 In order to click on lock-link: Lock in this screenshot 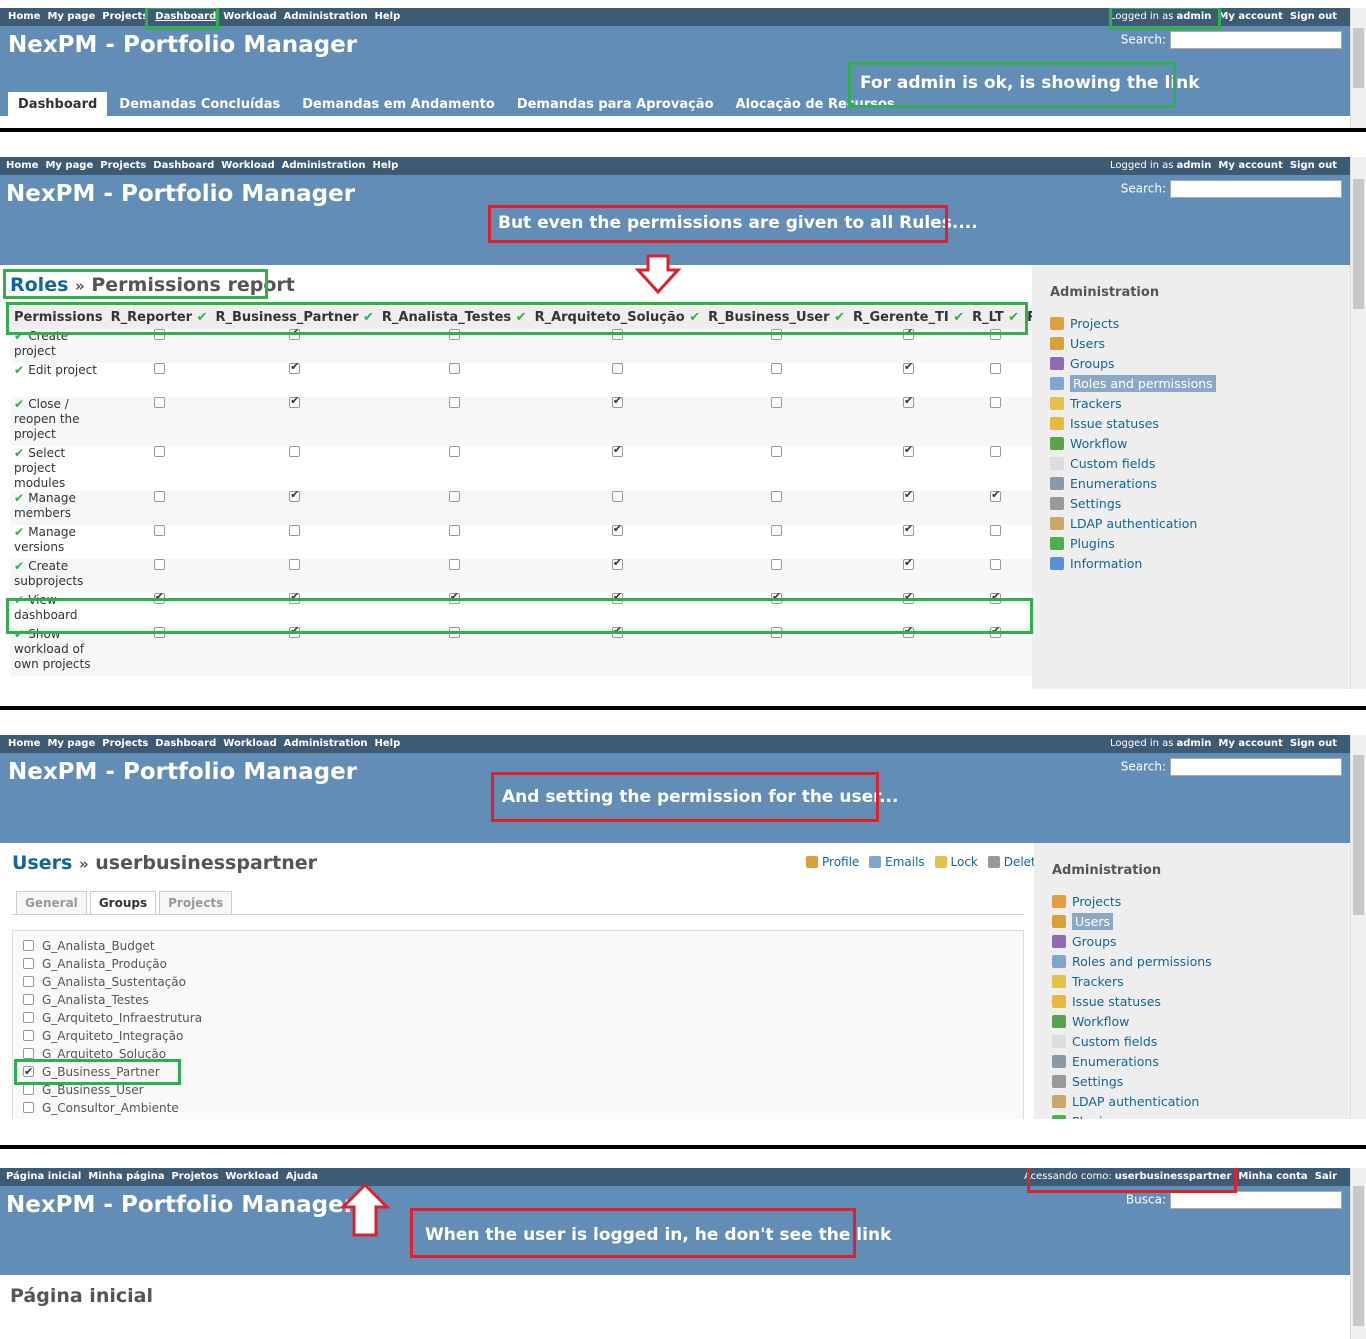, I will do `click(964, 862)`.